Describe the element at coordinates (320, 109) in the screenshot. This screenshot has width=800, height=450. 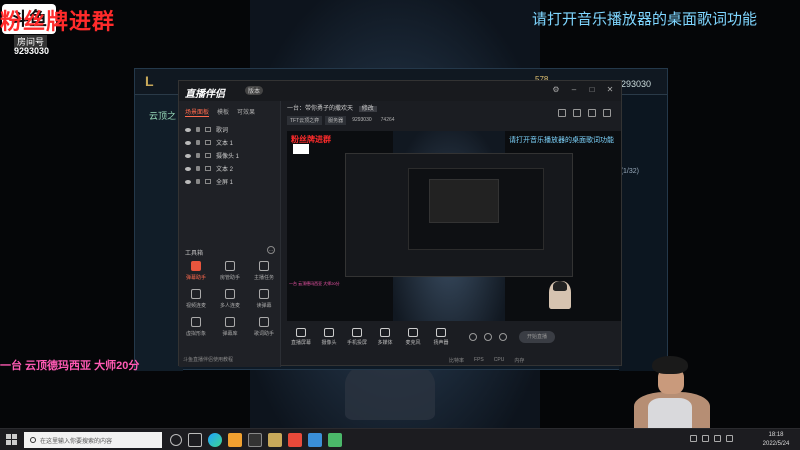
I see `stream-title-text: 一台：带你勇子的撒欢天` at that location.